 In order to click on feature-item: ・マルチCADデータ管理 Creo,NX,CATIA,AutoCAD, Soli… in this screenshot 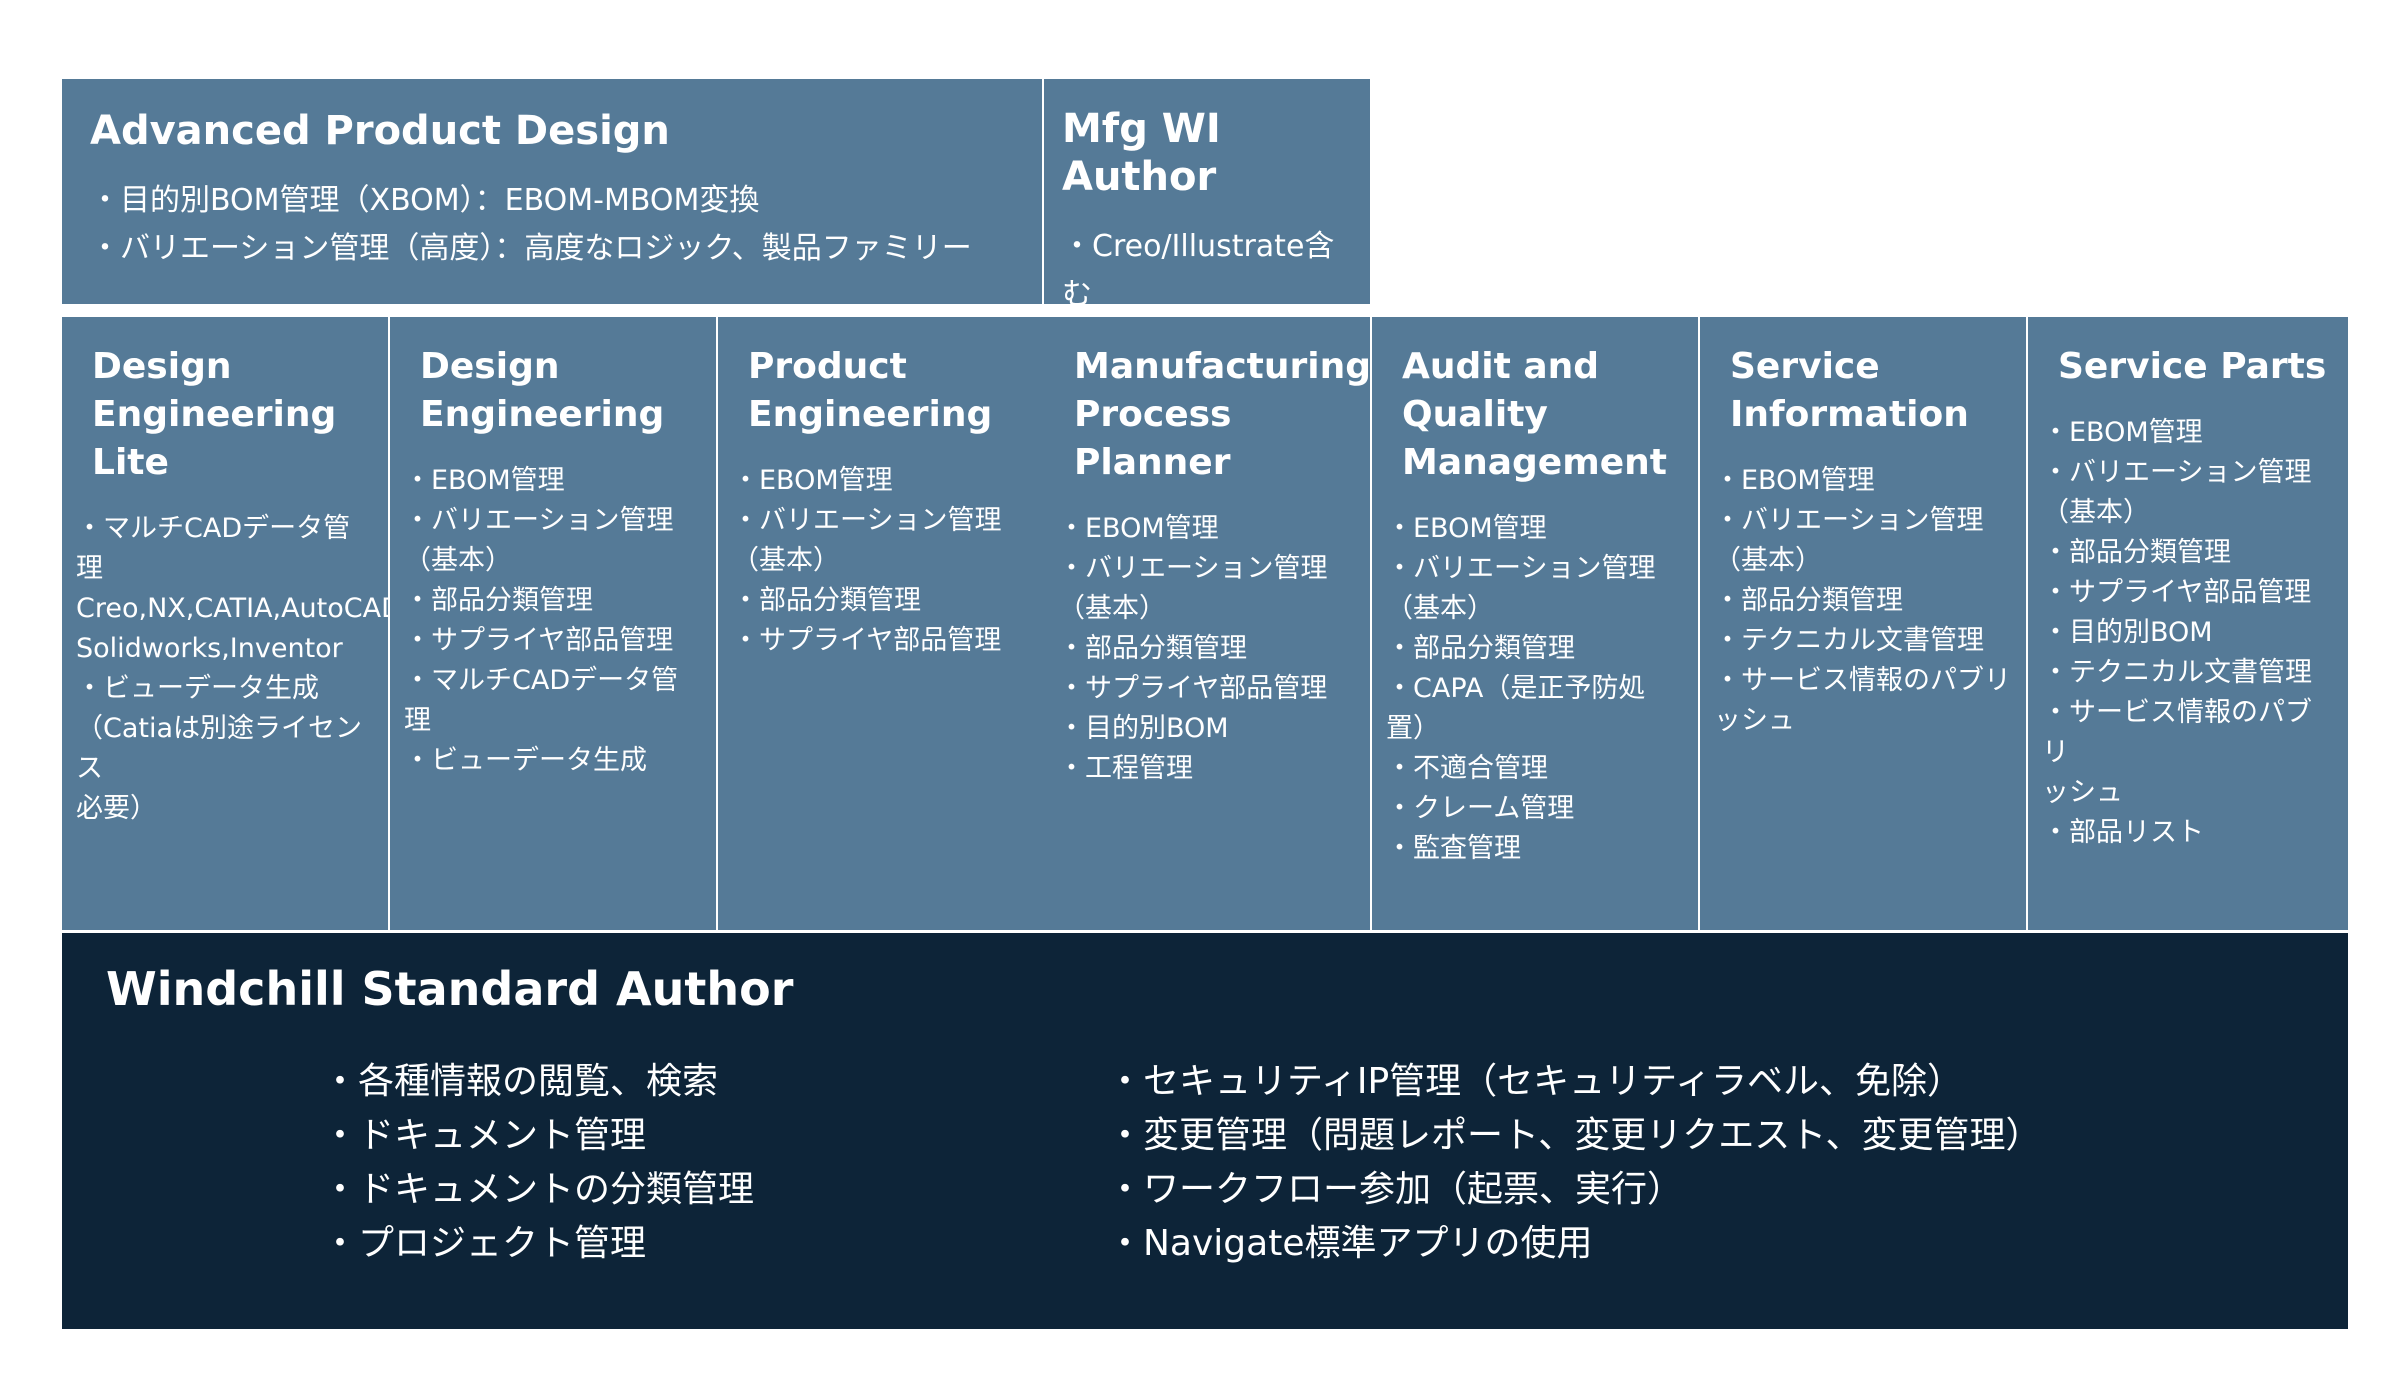, I will do `click(243, 588)`.